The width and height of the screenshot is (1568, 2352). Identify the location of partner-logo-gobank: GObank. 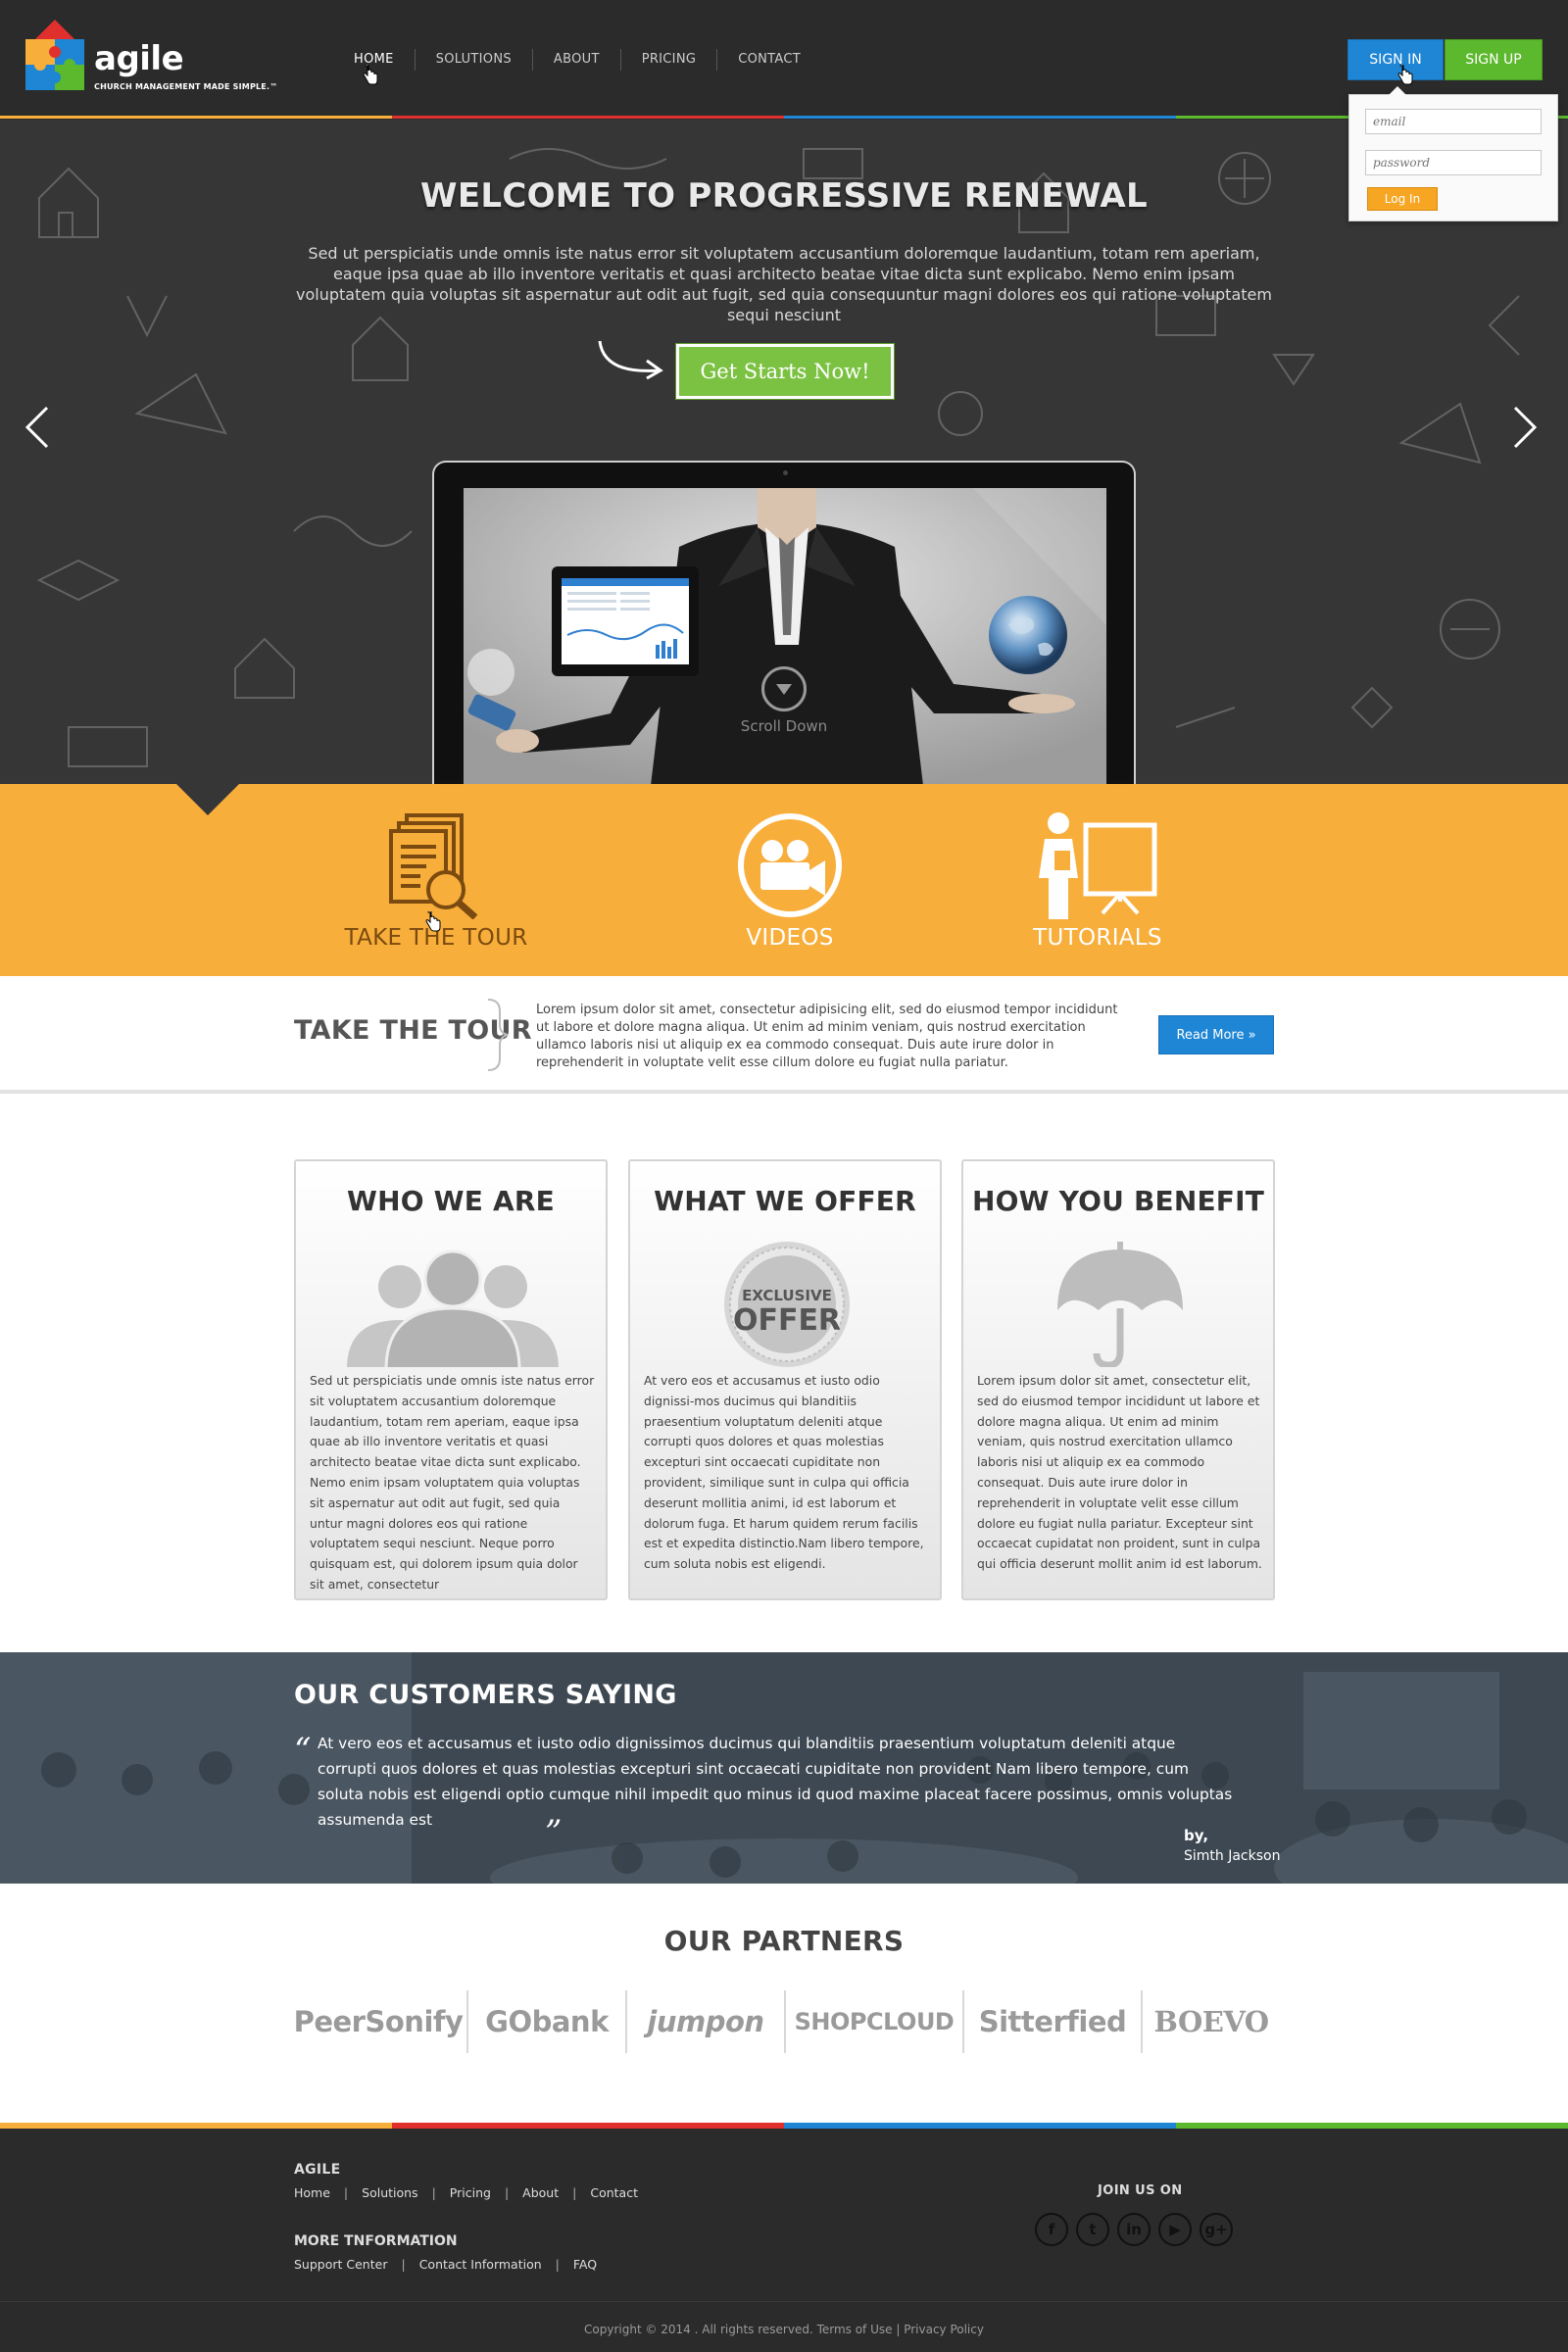
(546, 2021).